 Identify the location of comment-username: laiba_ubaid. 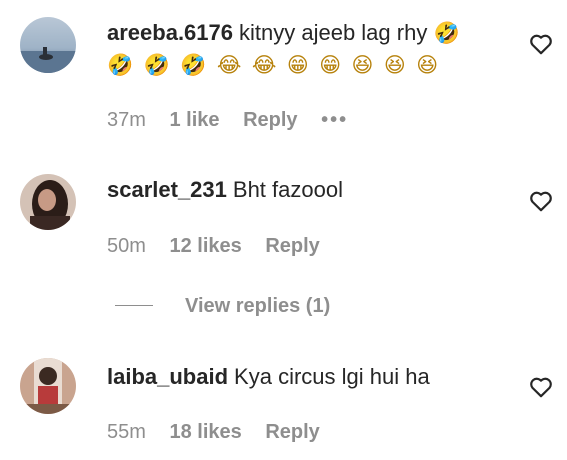
(167, 376).